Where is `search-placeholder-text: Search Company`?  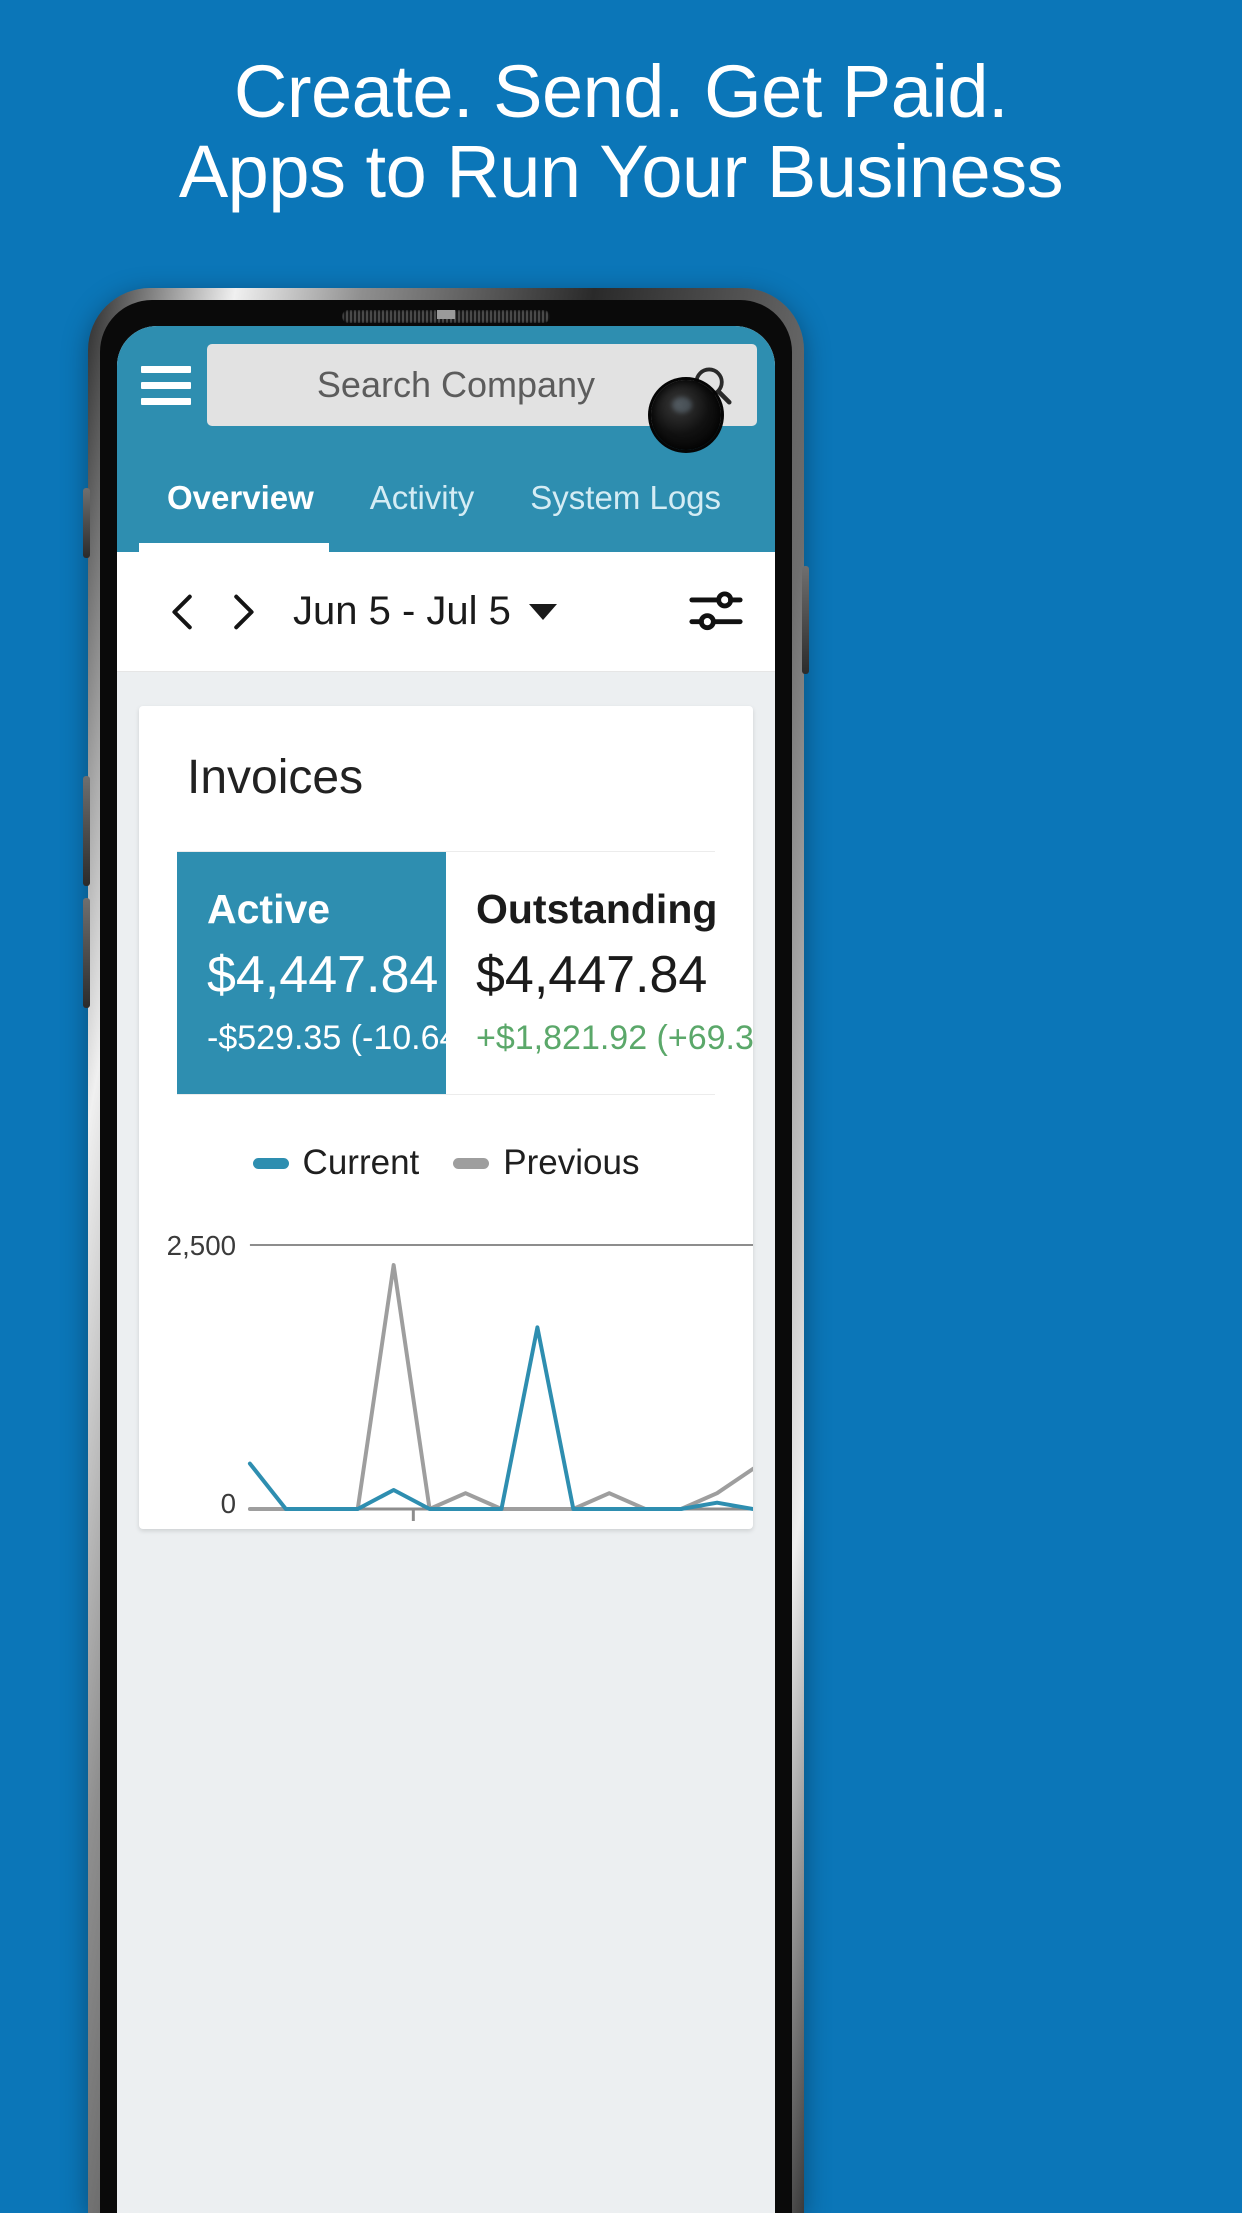 search-placeholder-text: Search Company is located at coordinates (456, 384).